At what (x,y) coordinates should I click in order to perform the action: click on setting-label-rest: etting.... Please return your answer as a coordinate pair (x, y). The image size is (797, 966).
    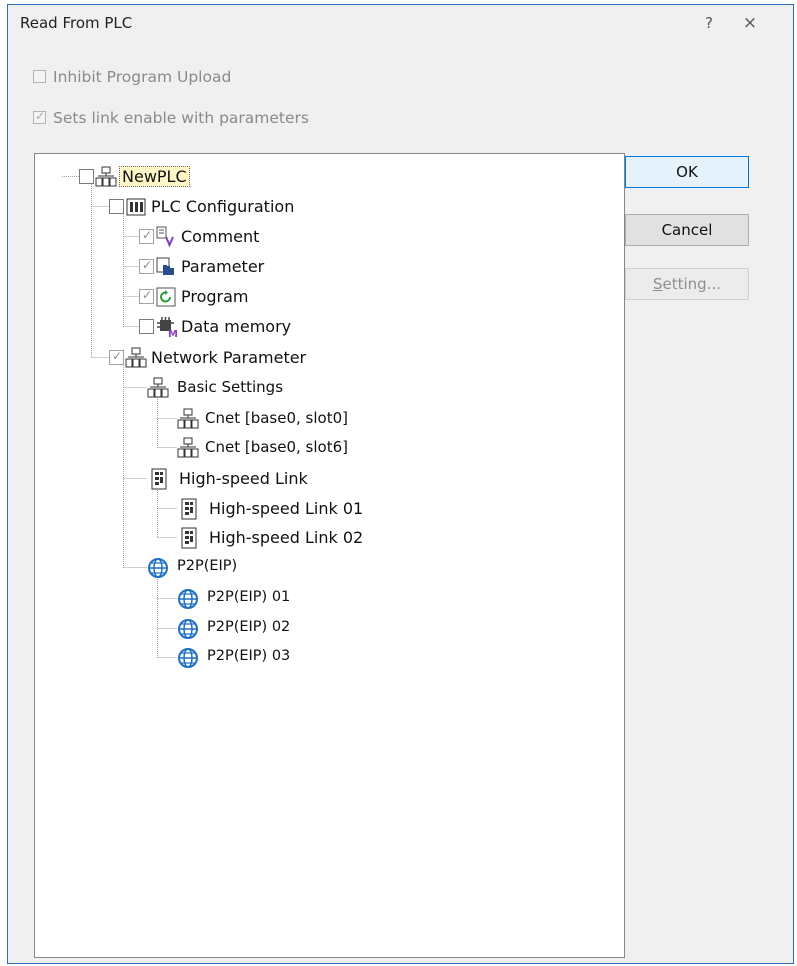
    Looking at the image, I should click on (692, 284).